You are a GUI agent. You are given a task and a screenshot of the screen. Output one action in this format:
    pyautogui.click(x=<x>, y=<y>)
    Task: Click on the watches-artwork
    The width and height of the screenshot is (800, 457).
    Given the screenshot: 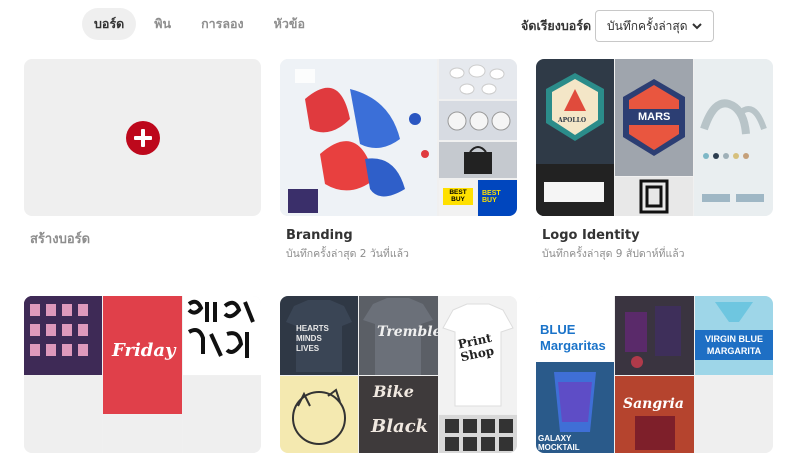 What is the action you would take?
    pyautogui.click(x=479, y=121)
    